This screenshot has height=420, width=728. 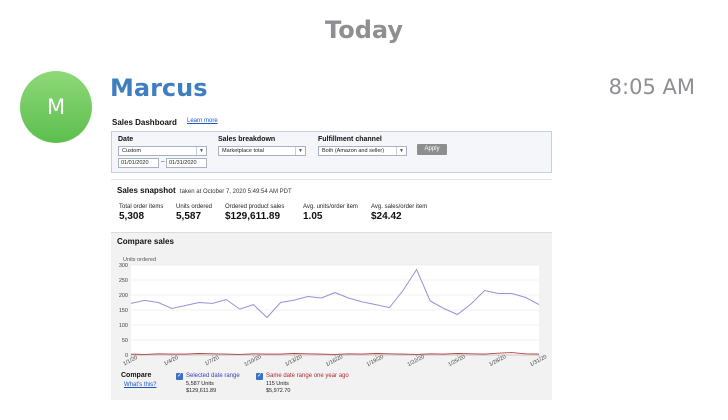 What do you see at coordinates (126, 356) in the screenshot?
I see `y-tick-label: 0` at bounding box center [126, 356].